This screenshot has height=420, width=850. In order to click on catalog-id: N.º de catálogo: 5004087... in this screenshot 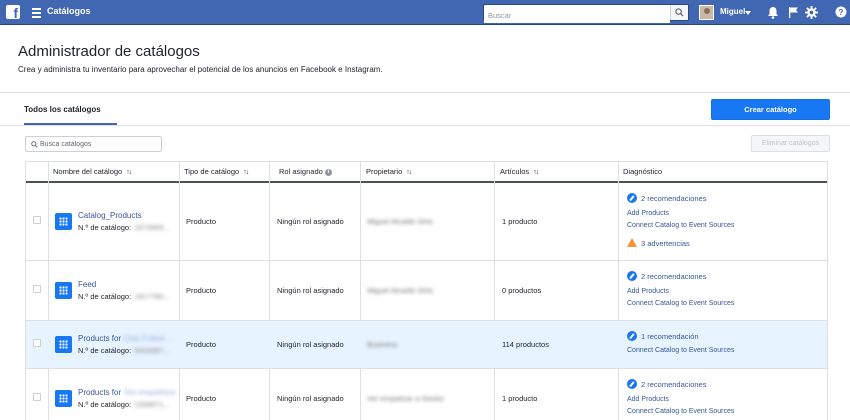, I will do `click(124, 350)`.